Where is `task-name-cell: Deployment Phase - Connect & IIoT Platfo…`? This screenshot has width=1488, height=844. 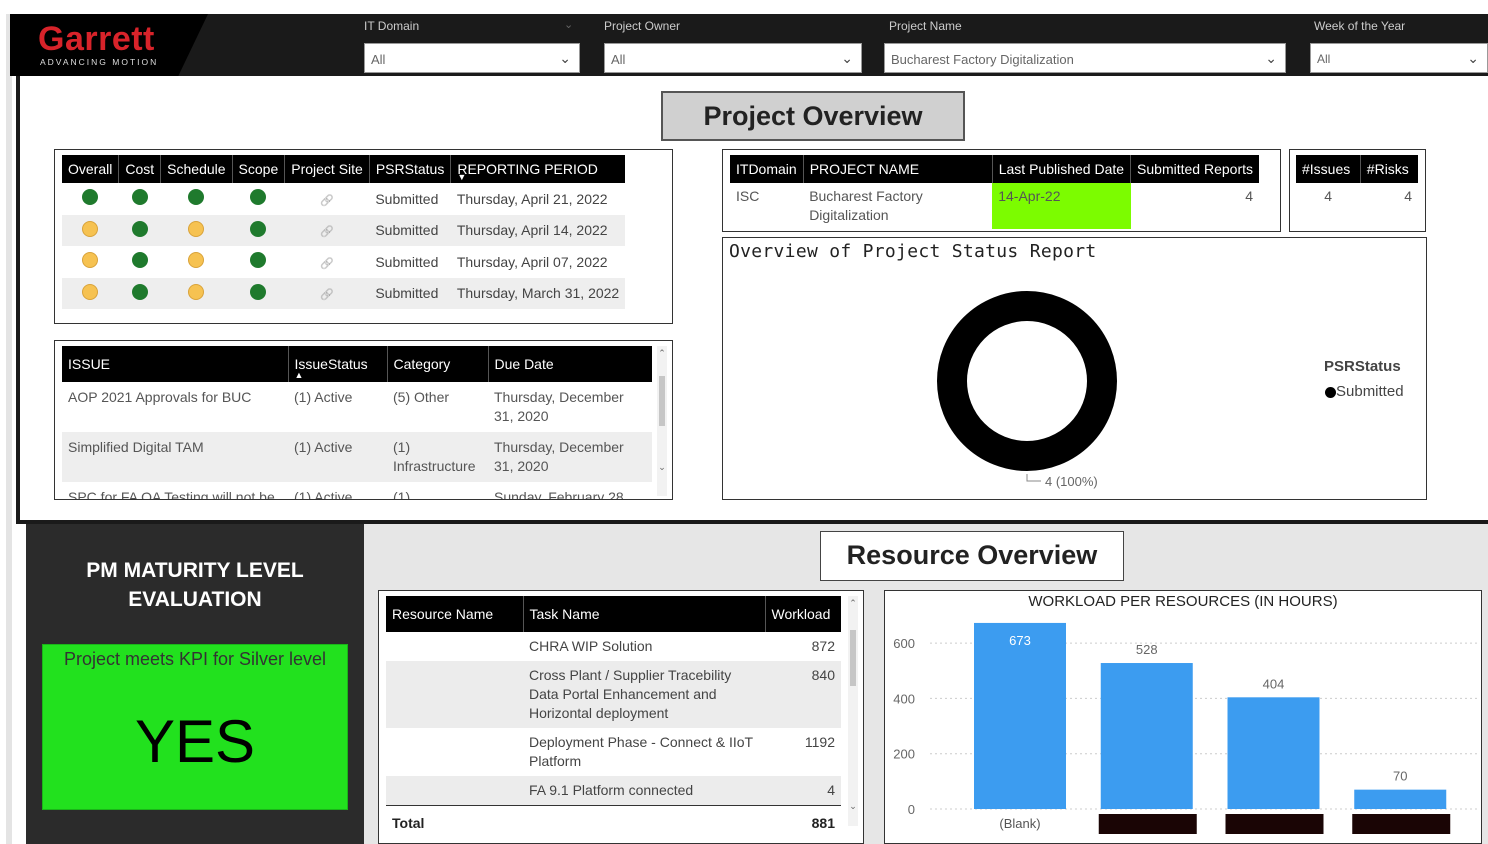
task-name-cell: Deployment Phase - Connect & IIoT Platfo… is located at coordinates (641, 751).